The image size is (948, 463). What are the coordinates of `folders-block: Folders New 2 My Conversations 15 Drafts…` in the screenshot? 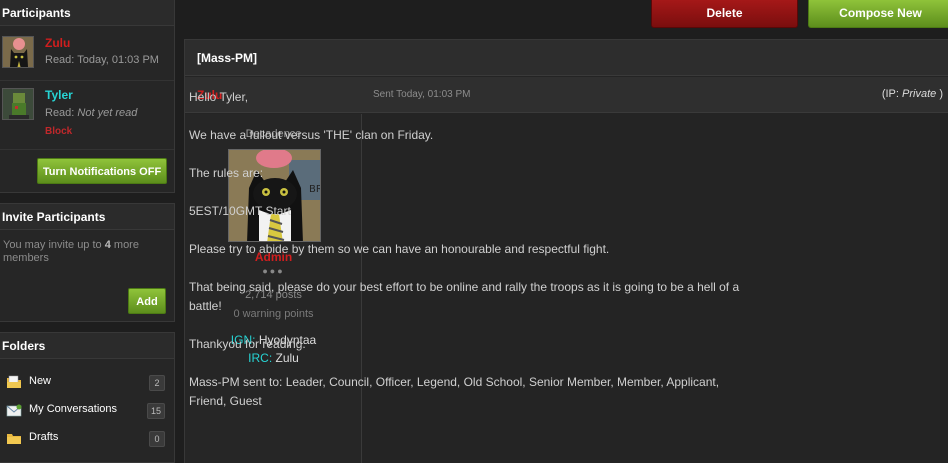 It's located at (87, 397).